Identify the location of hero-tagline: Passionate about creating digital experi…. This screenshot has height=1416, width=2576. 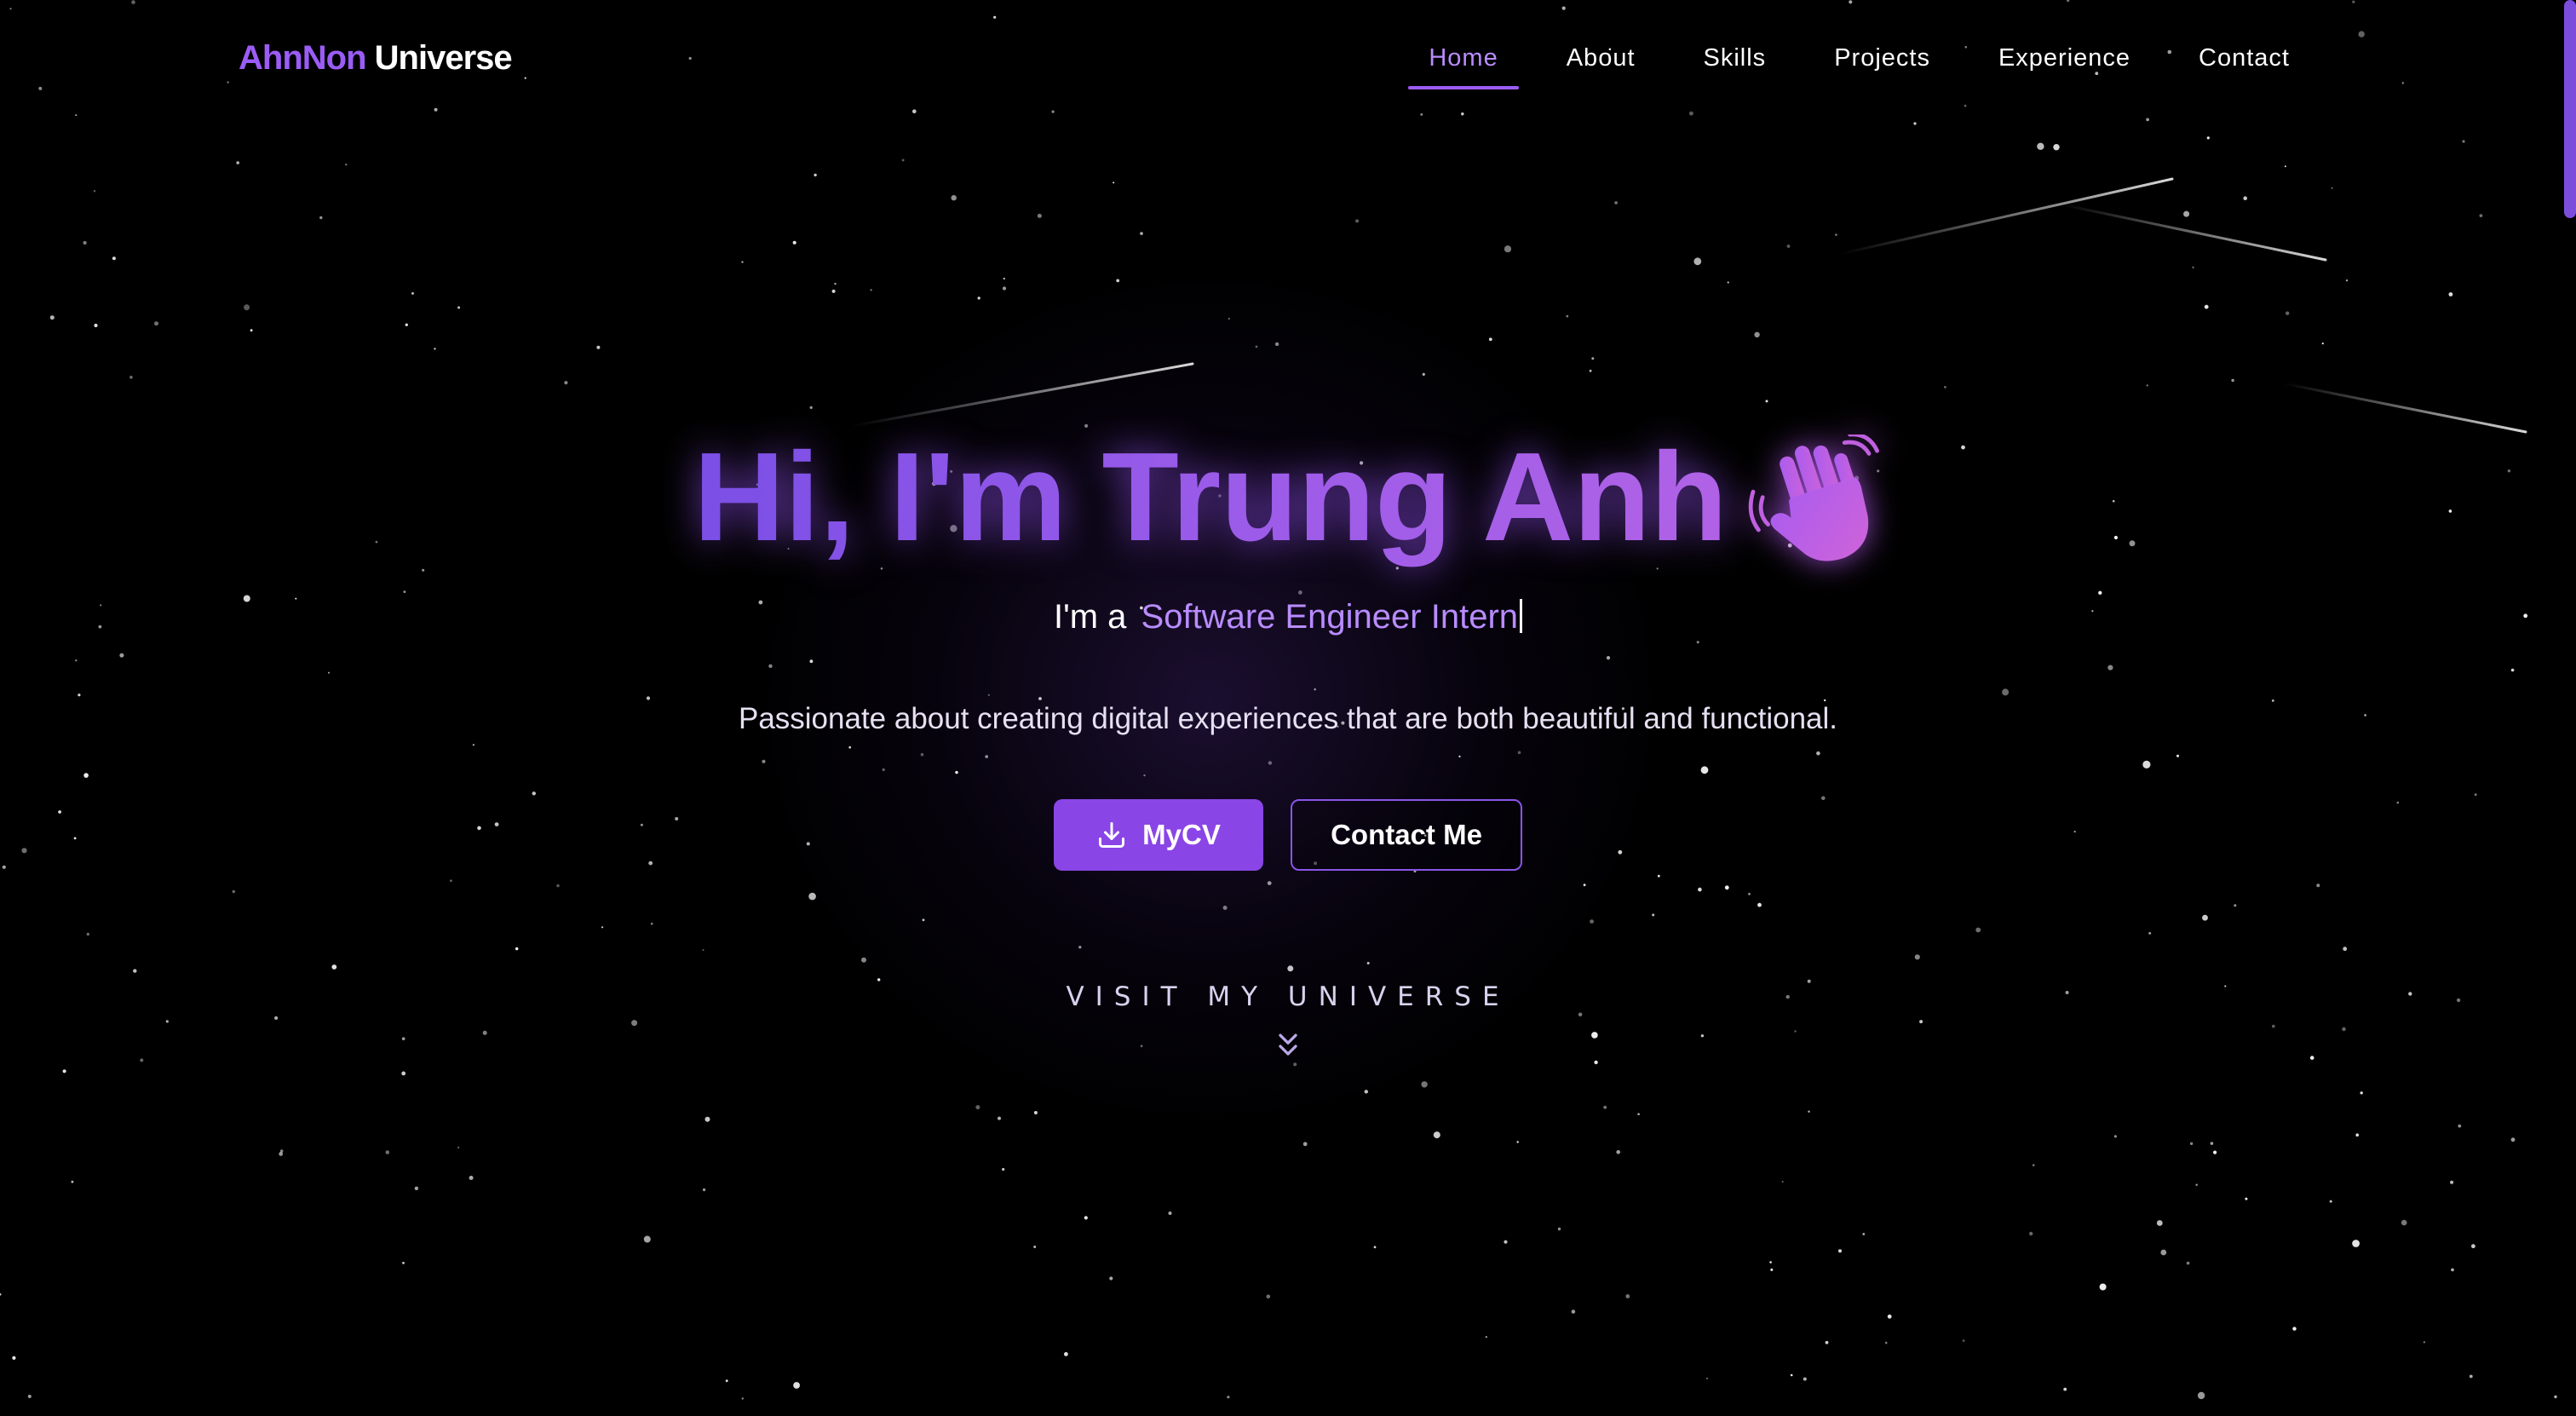
(1288, 718).